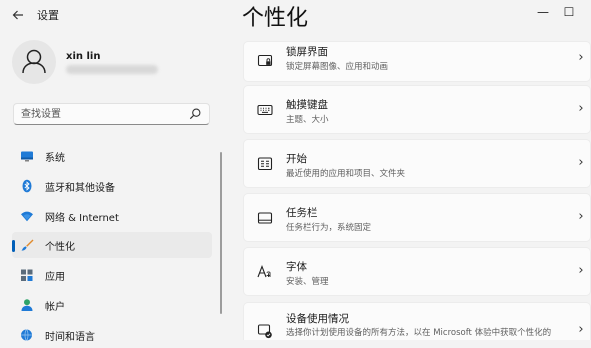  What do you see at coordinates (83, 56) in the screenshot?
I see `user-name: xin lin` at bounding box center [83, 56].